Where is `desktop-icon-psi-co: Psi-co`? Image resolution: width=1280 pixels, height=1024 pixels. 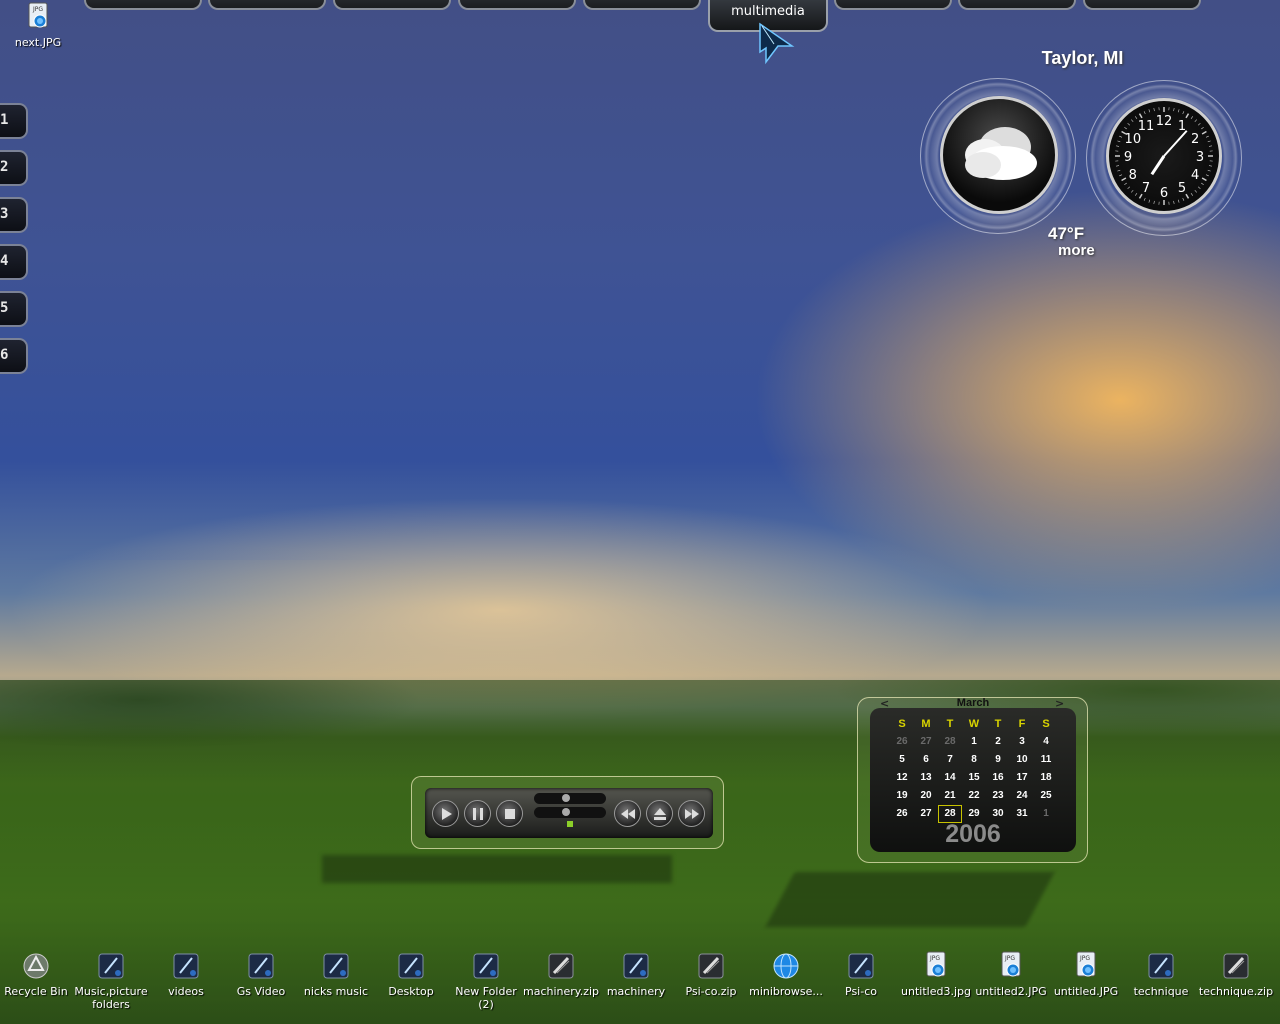
desktop-icon-psi-co: Psi-co is located at coordinates (861, 974).